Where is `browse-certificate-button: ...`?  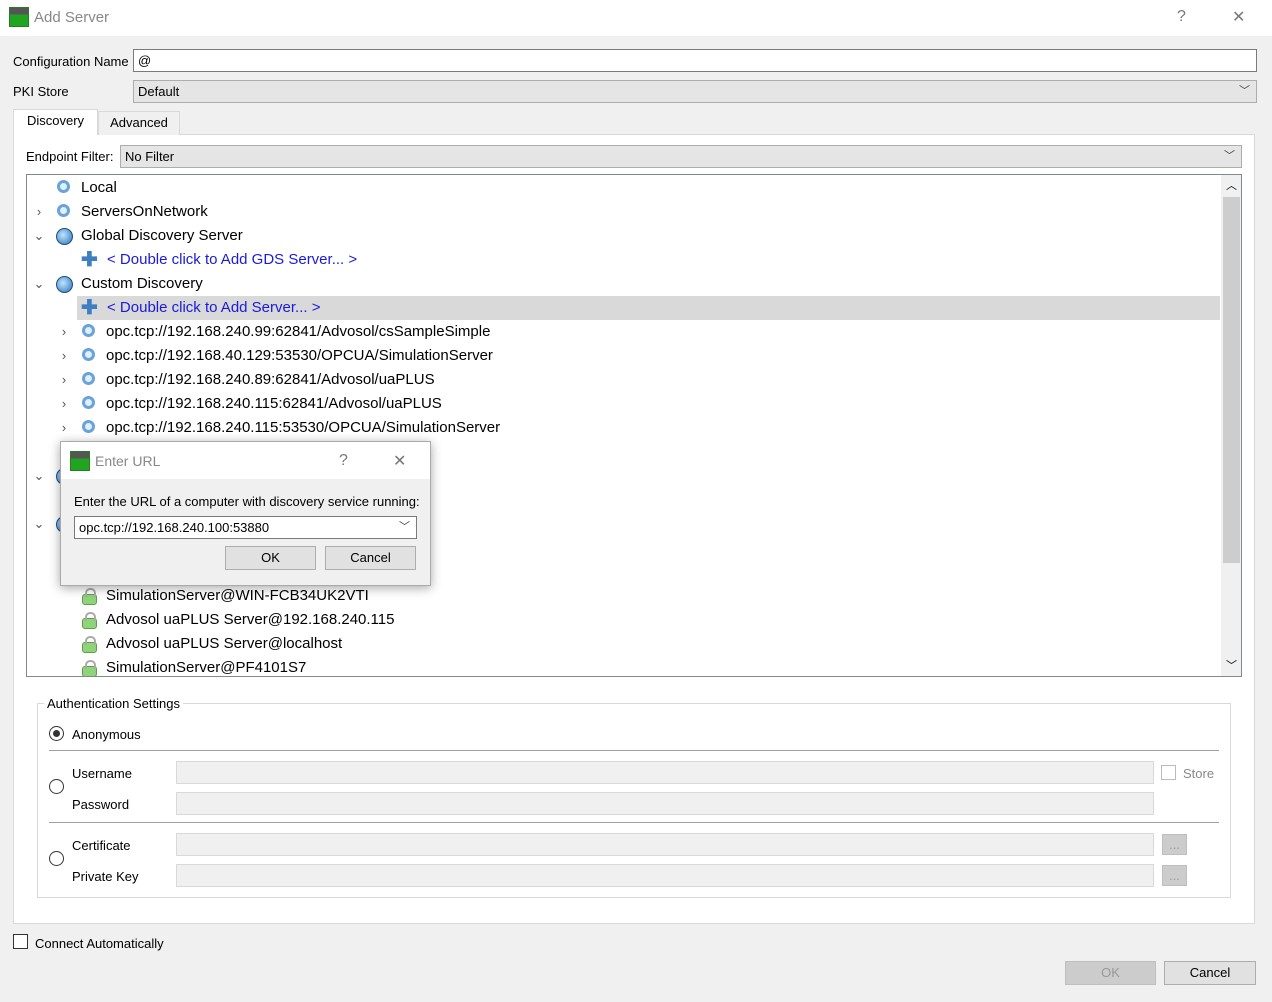 browse-certificate-button: ... is located at coordinates (1174, 844).